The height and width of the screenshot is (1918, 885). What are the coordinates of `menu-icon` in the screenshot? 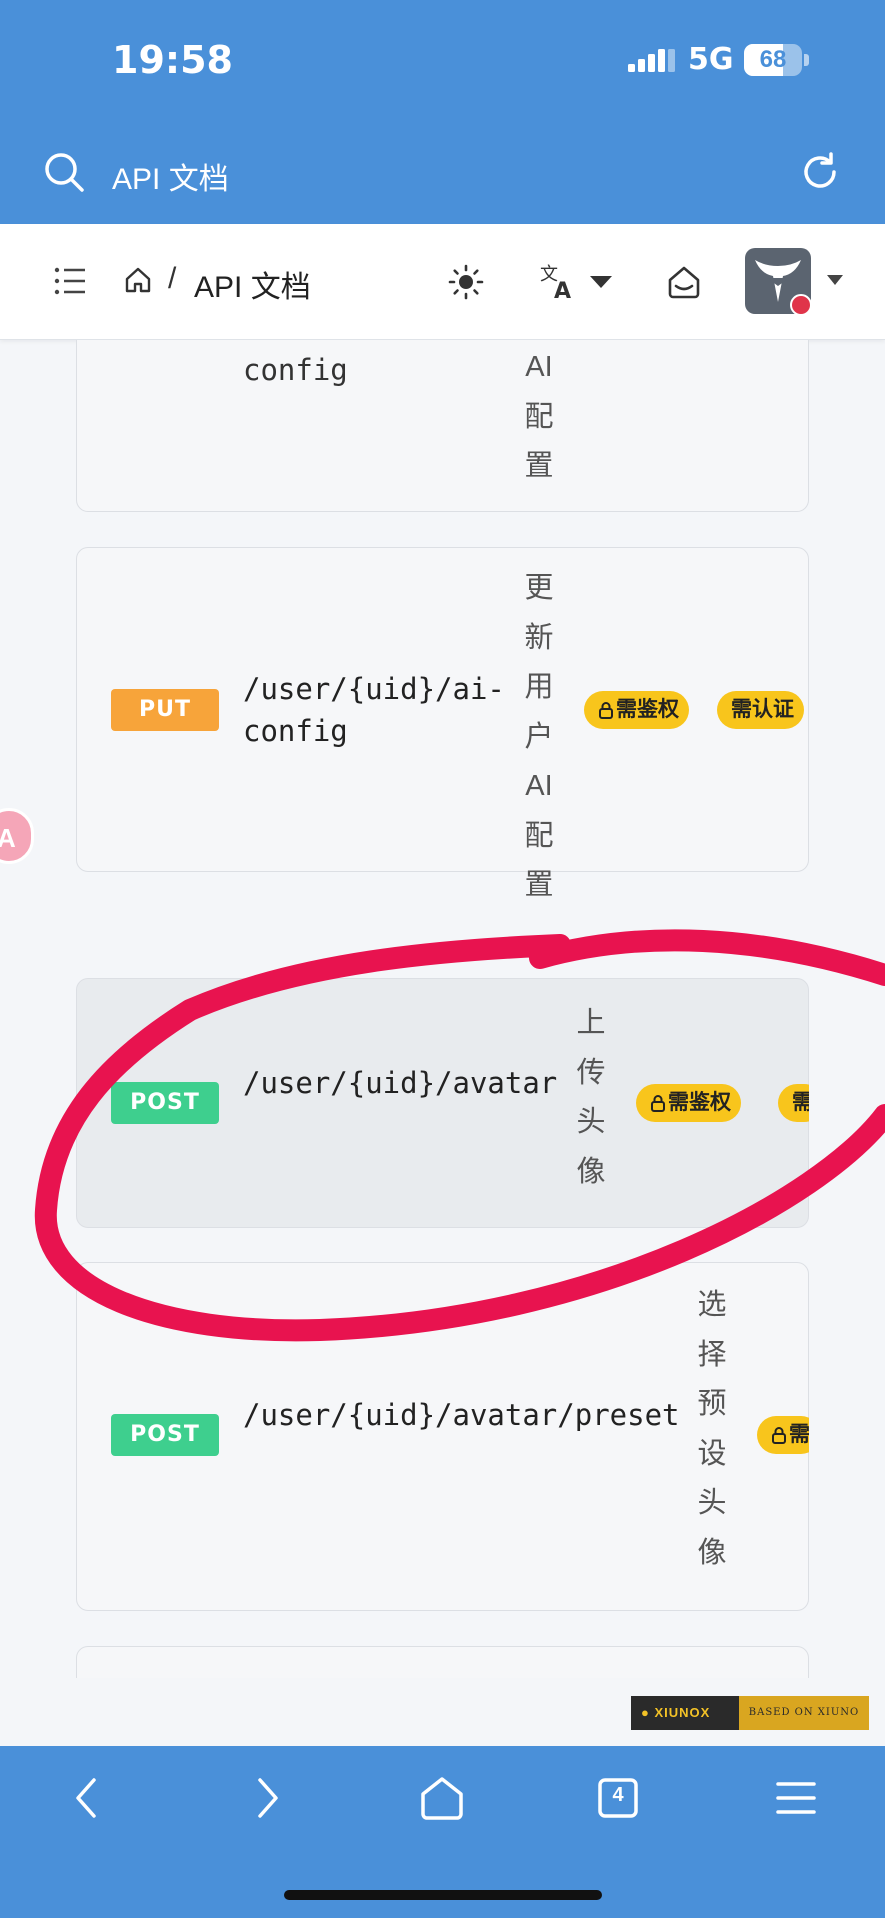 It's located at (796, 1798).